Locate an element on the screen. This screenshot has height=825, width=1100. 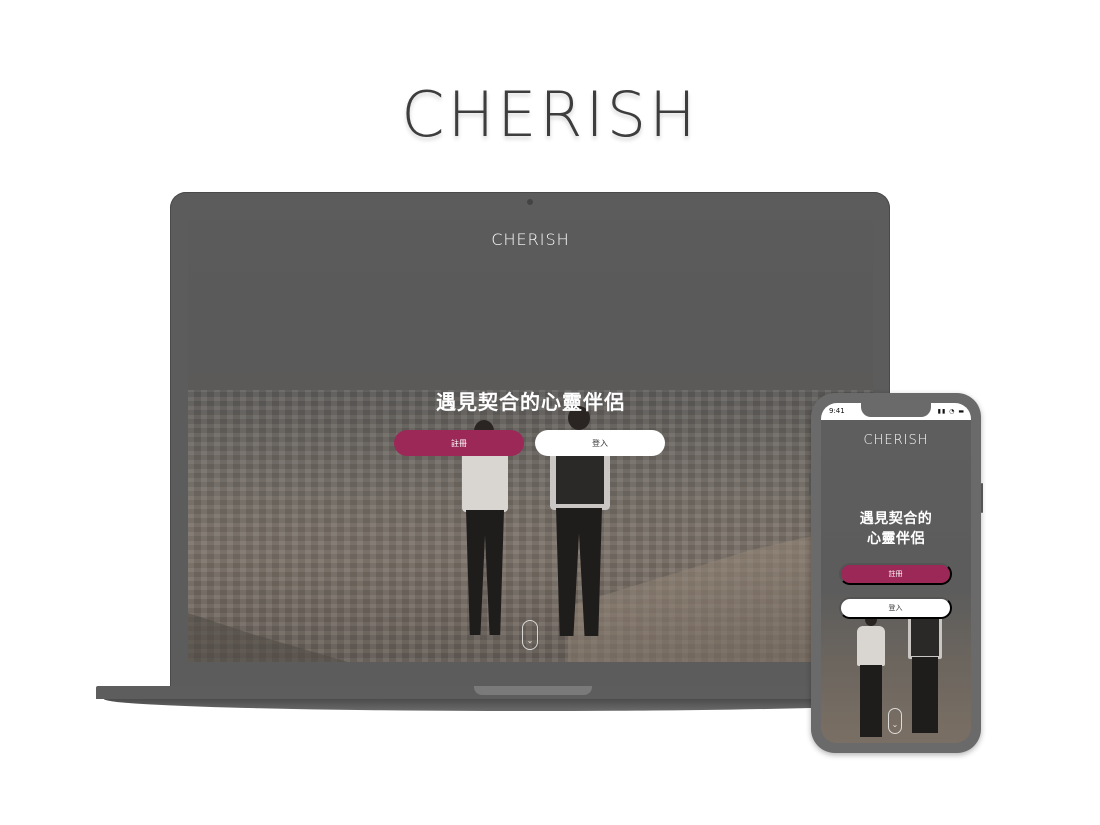
mobile-hero-person-woman is located at coordinates (871, 678).